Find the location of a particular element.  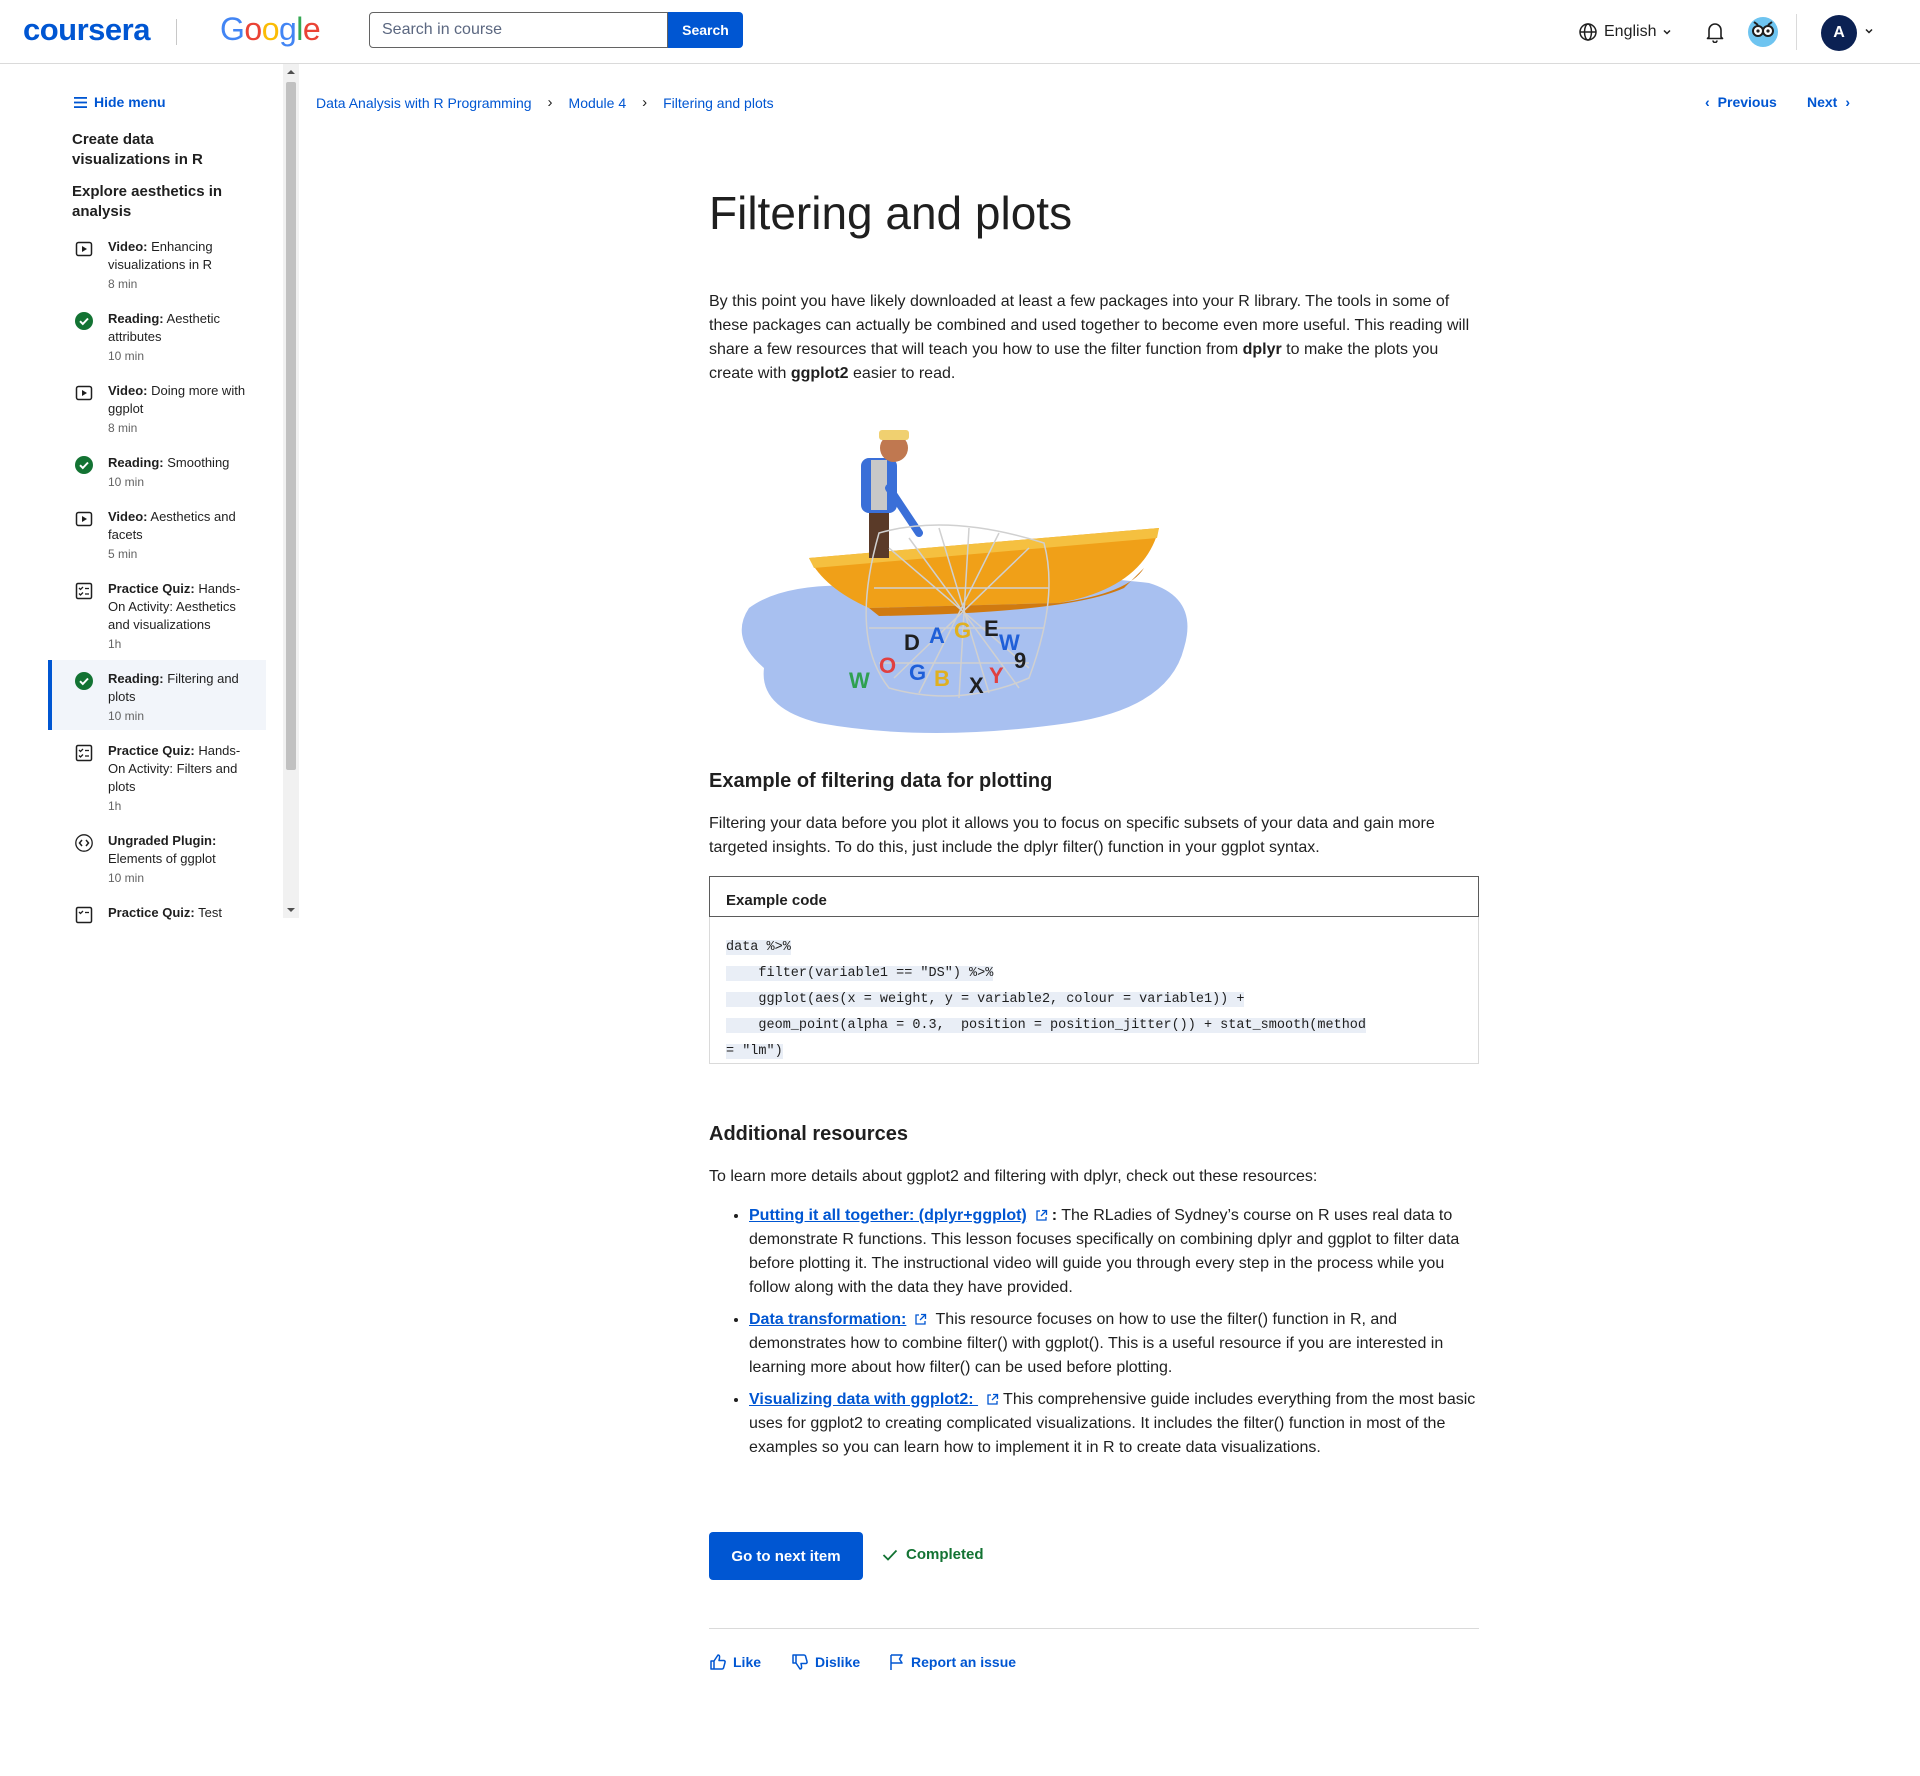

header-divider is located at coordinates (1796, 32).